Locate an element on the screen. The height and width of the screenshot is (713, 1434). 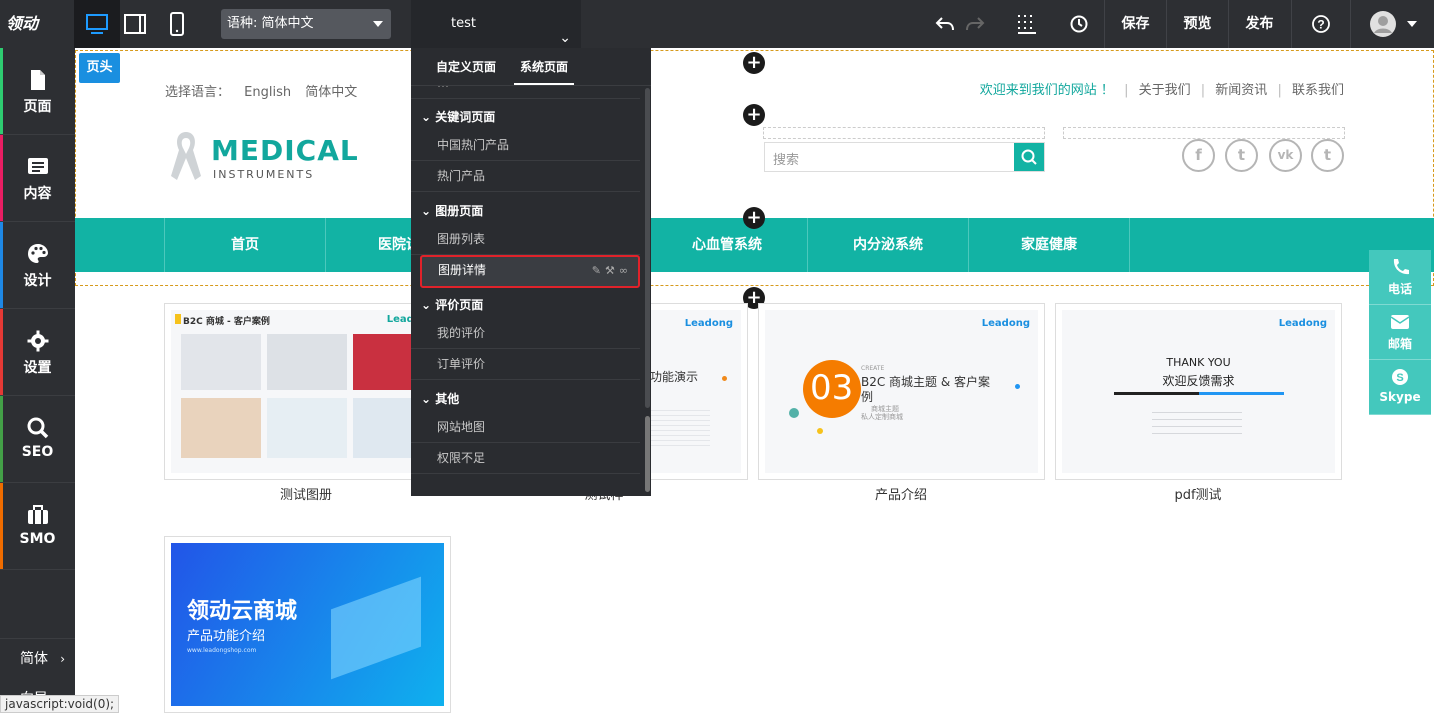
album-caption: 产品介绍 is located at coordinates (901, 493).